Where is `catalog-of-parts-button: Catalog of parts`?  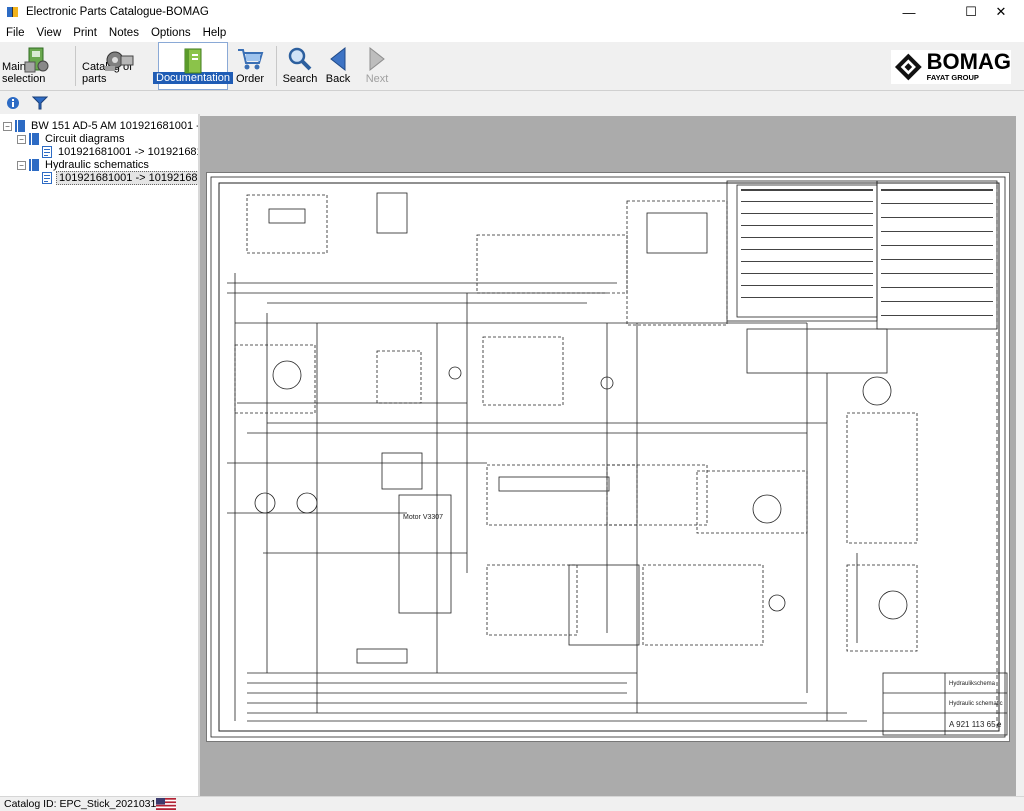
catalog-of-parts-button: Catalog of parts is located at coordinates (119, 66).